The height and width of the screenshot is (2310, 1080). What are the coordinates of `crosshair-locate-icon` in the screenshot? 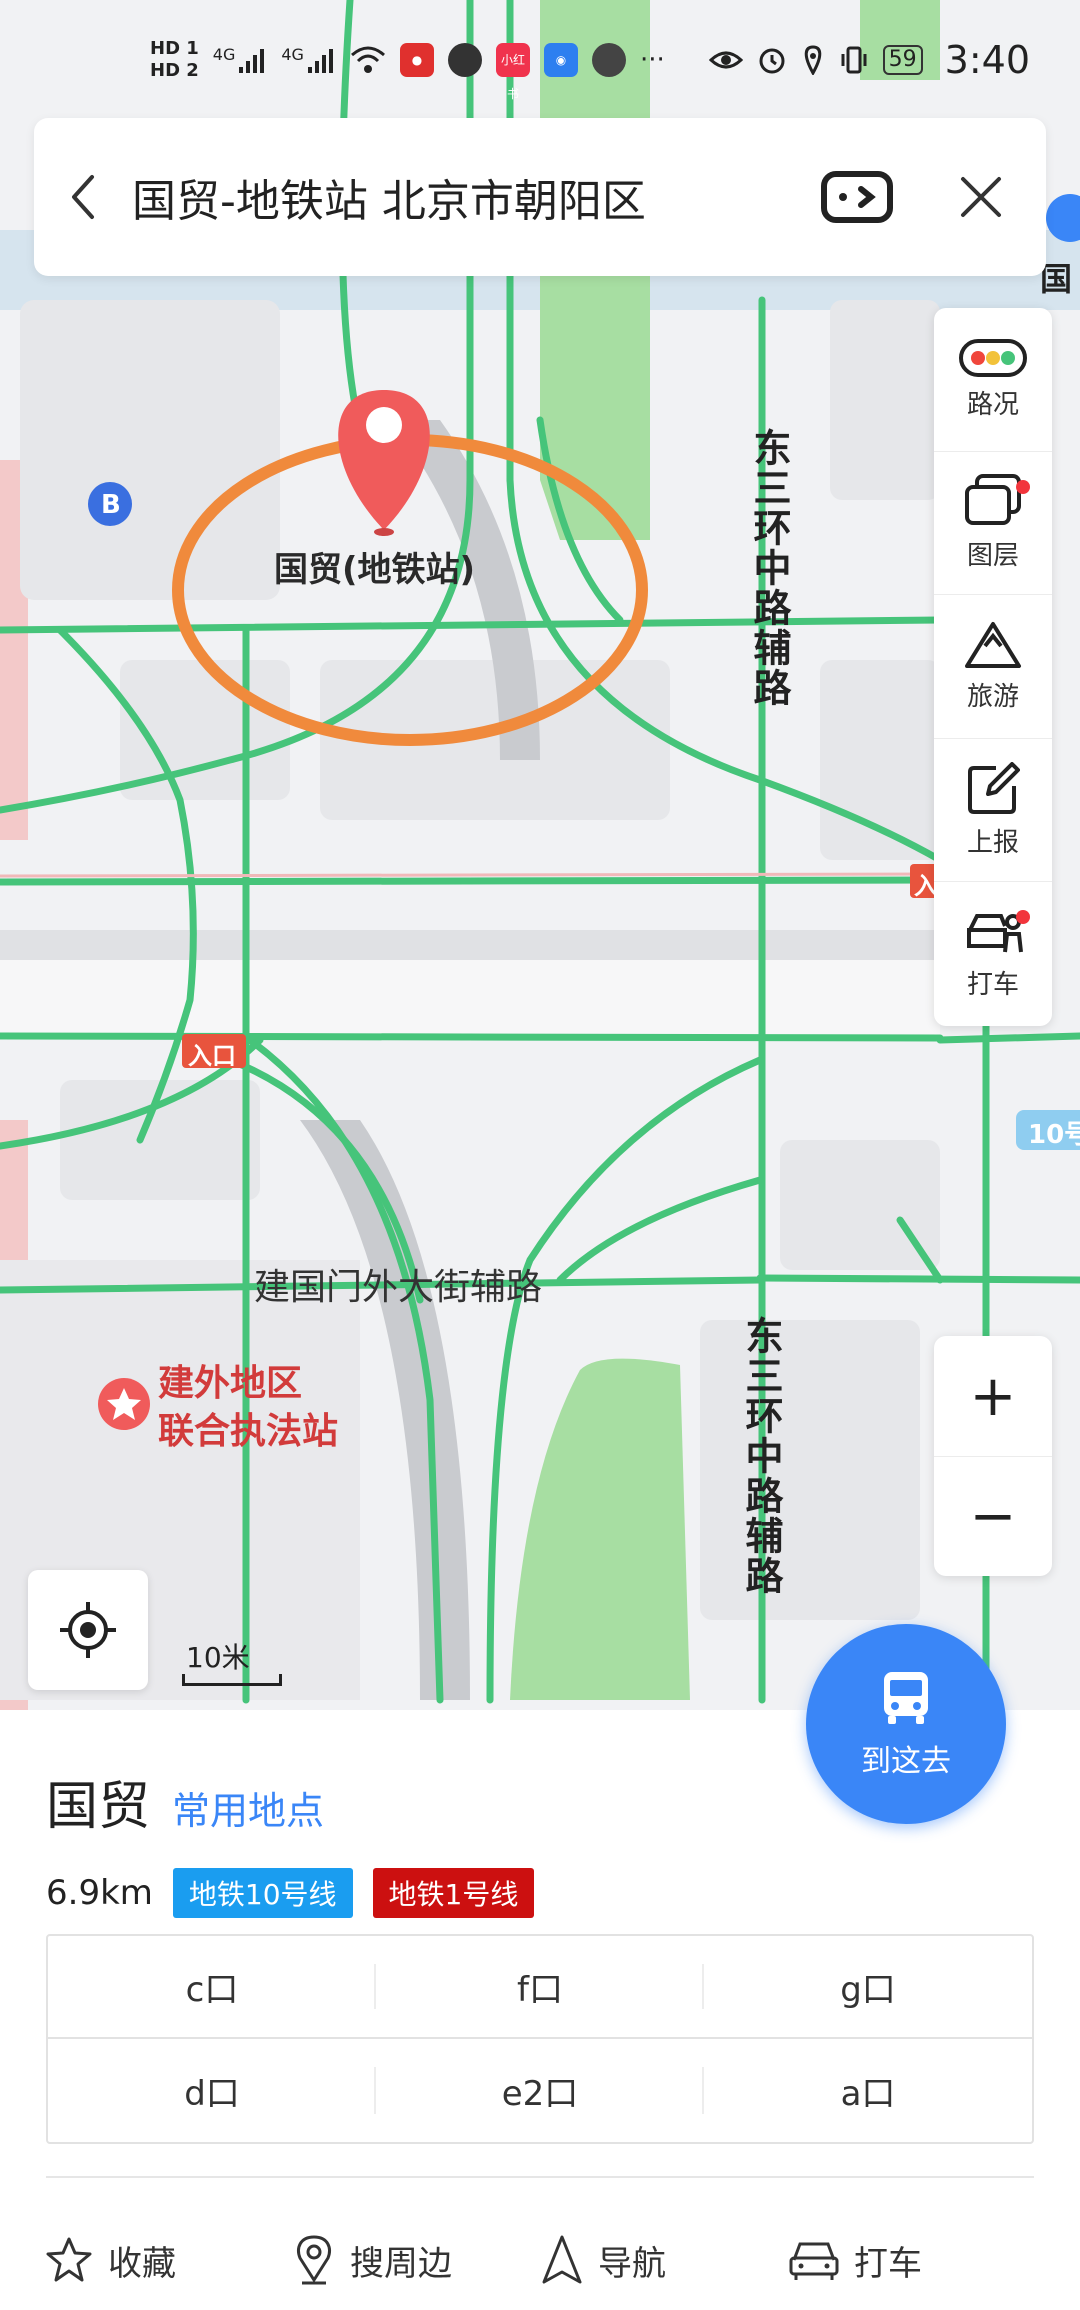 It's located at (88, 1630).